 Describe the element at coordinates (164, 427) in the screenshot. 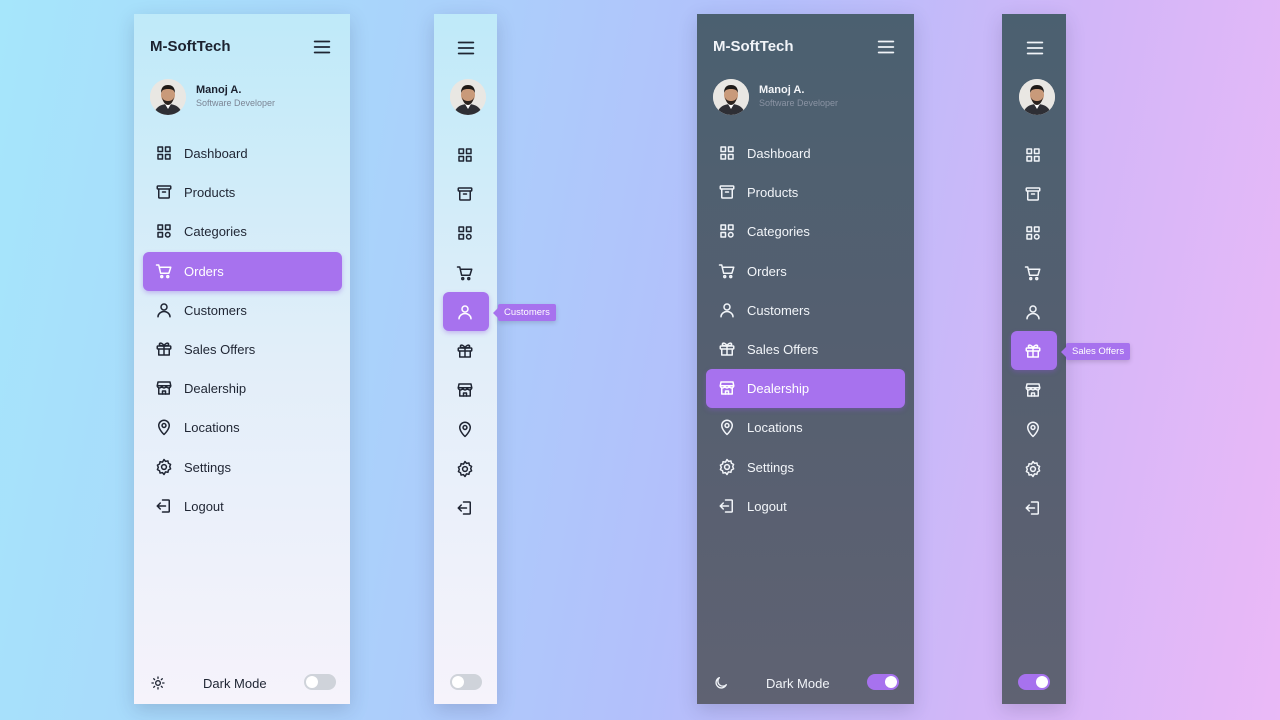

I see `location-pin-icon` at that location.